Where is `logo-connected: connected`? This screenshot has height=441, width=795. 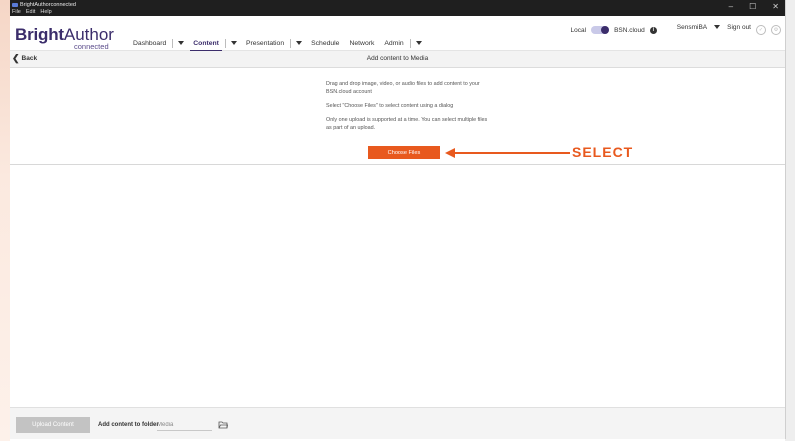
logo-connected: connected is located at coordinates (91, 46).